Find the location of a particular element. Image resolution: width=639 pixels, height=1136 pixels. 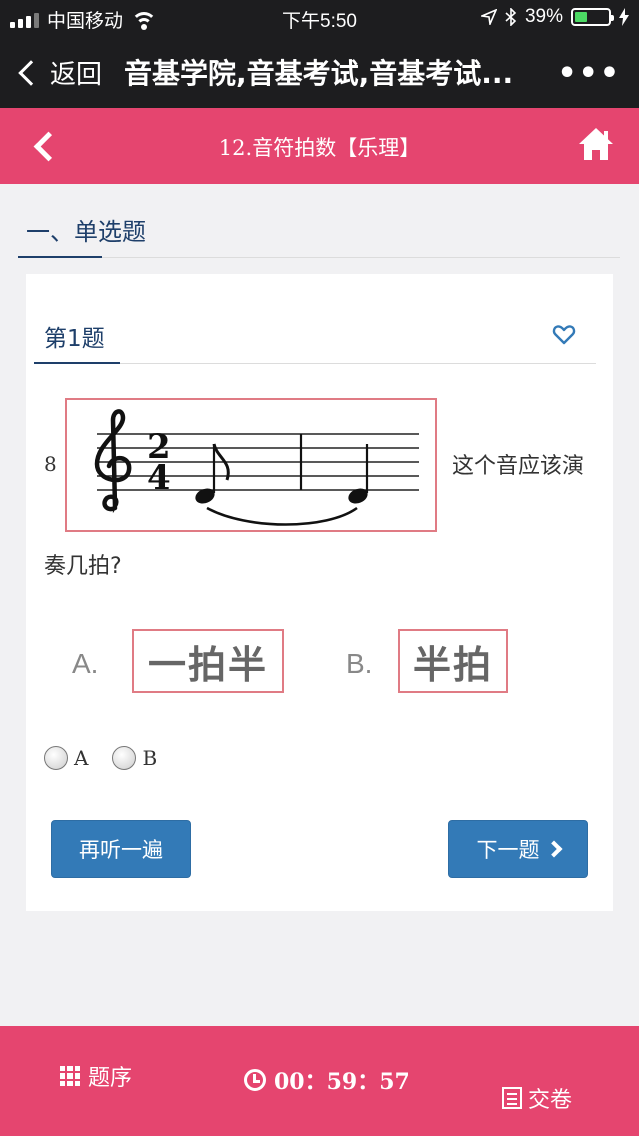

page-title: 12.音符拍数【乐理】 is located at coordinates (319, 148).